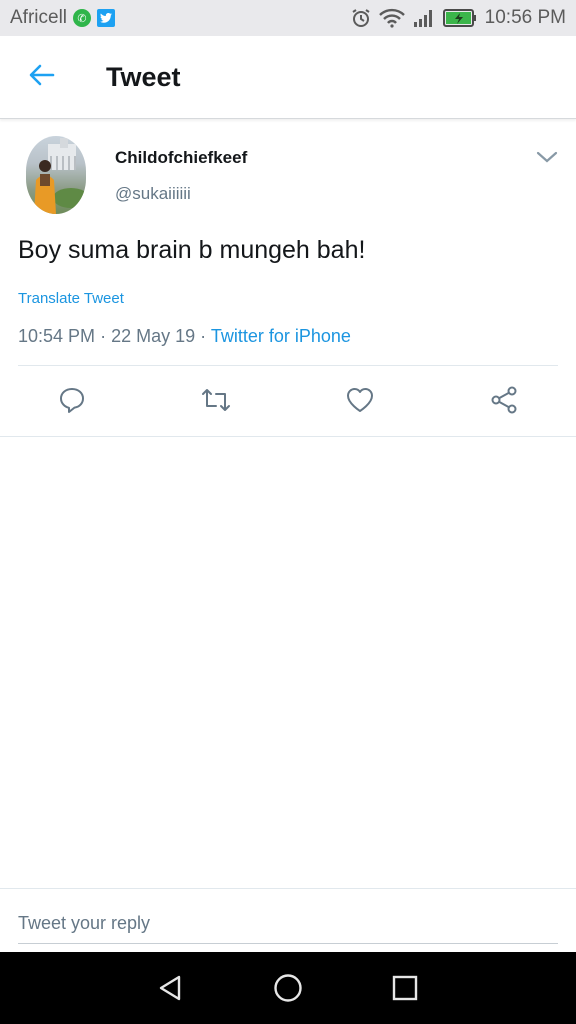 This screenshot has width=576, height=1024. Describe the element at coordinates (525, 17) in the screenshot. I see `status-time: 10:56 PM` at that location.